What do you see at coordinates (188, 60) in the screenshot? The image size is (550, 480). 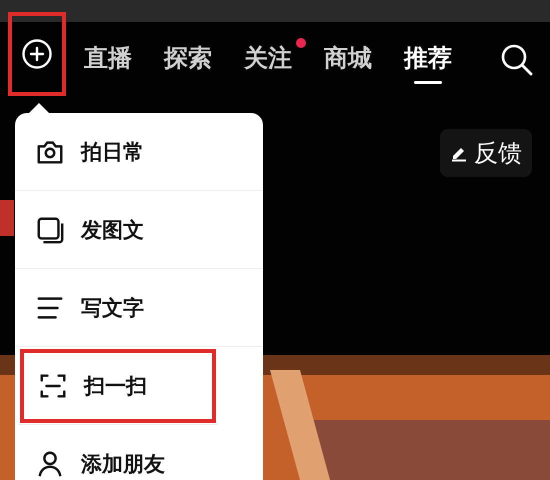 I see `nav-tab: 探索` at bounding box center [188, 60].